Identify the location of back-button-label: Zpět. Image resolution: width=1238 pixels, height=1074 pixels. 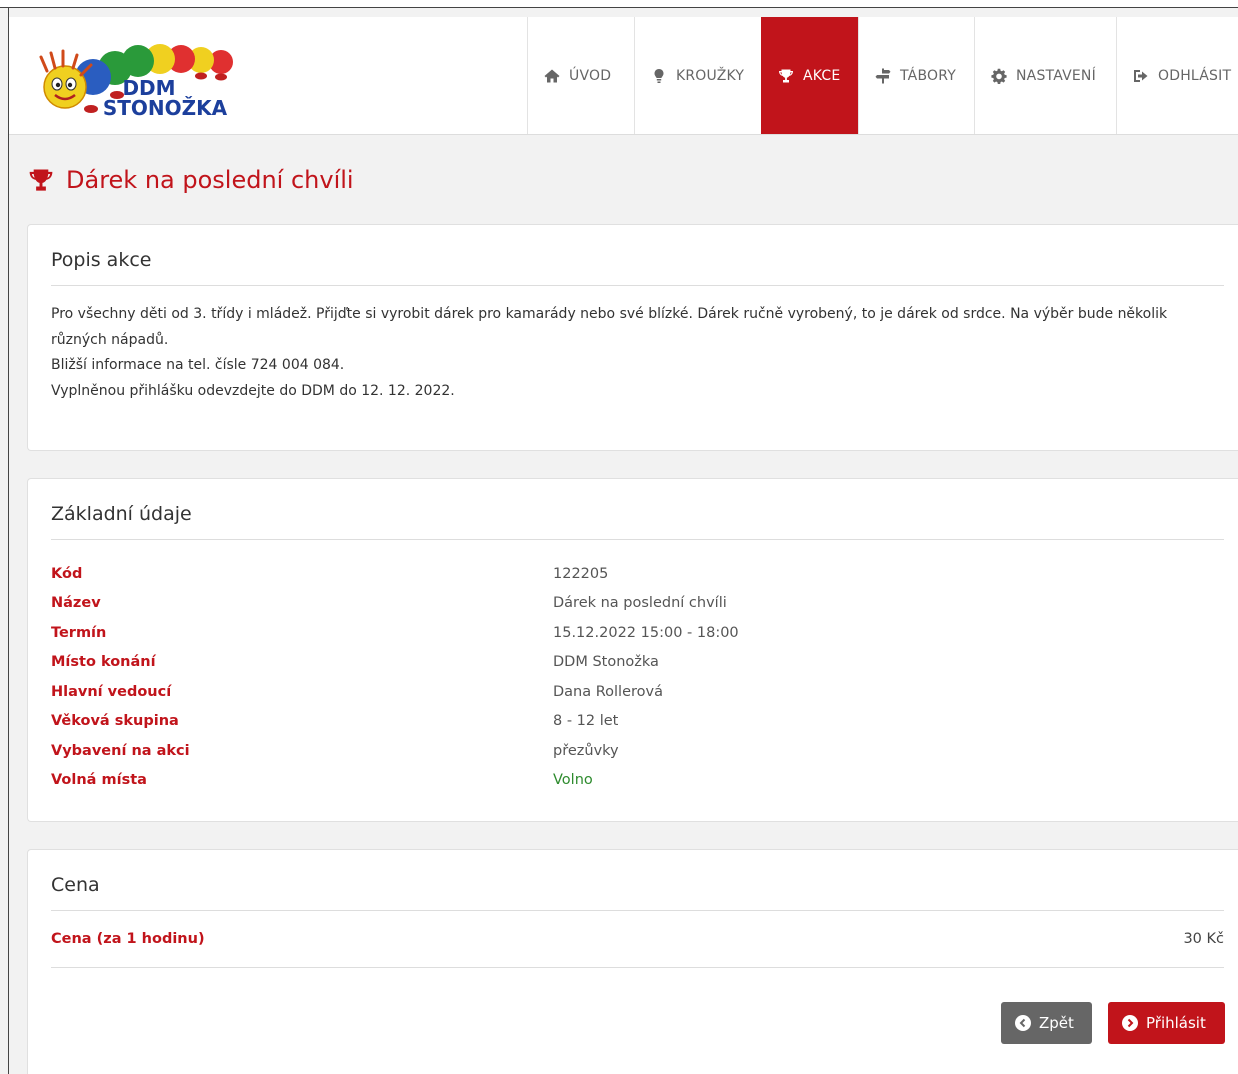
(1056, 1023).